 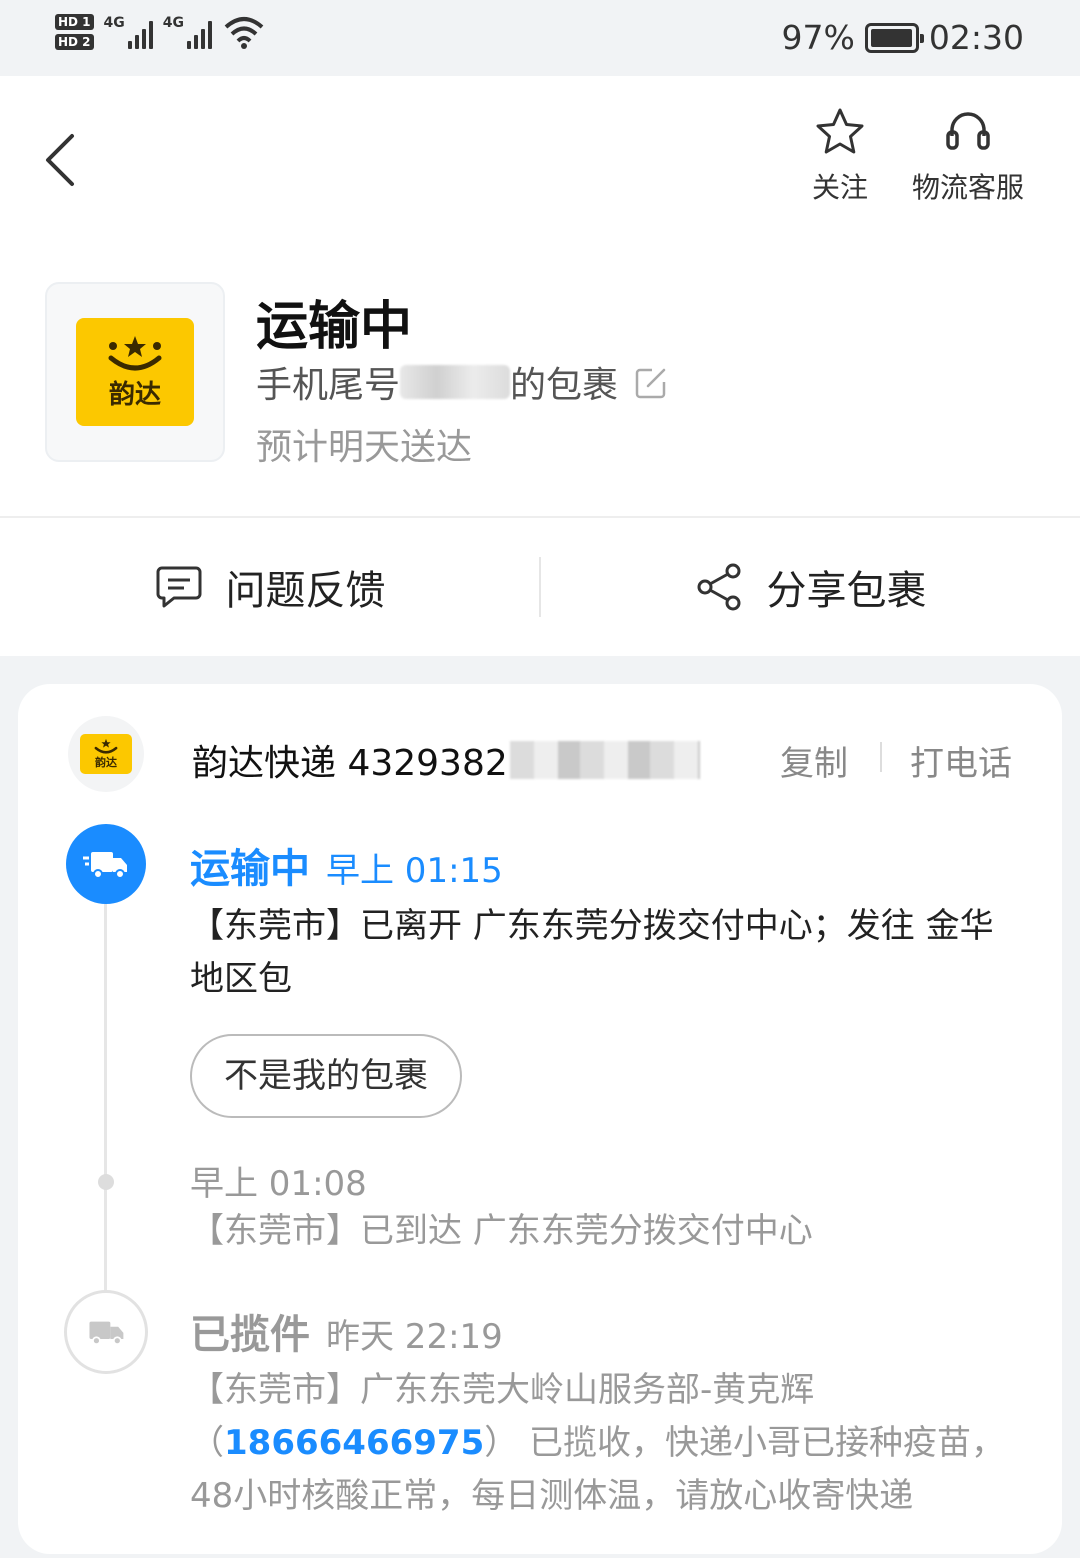 What do you see at coordinates (564, 385) in the screenshot?
I see `title-suffix: 的包裹` at bounding box center [564, 385].